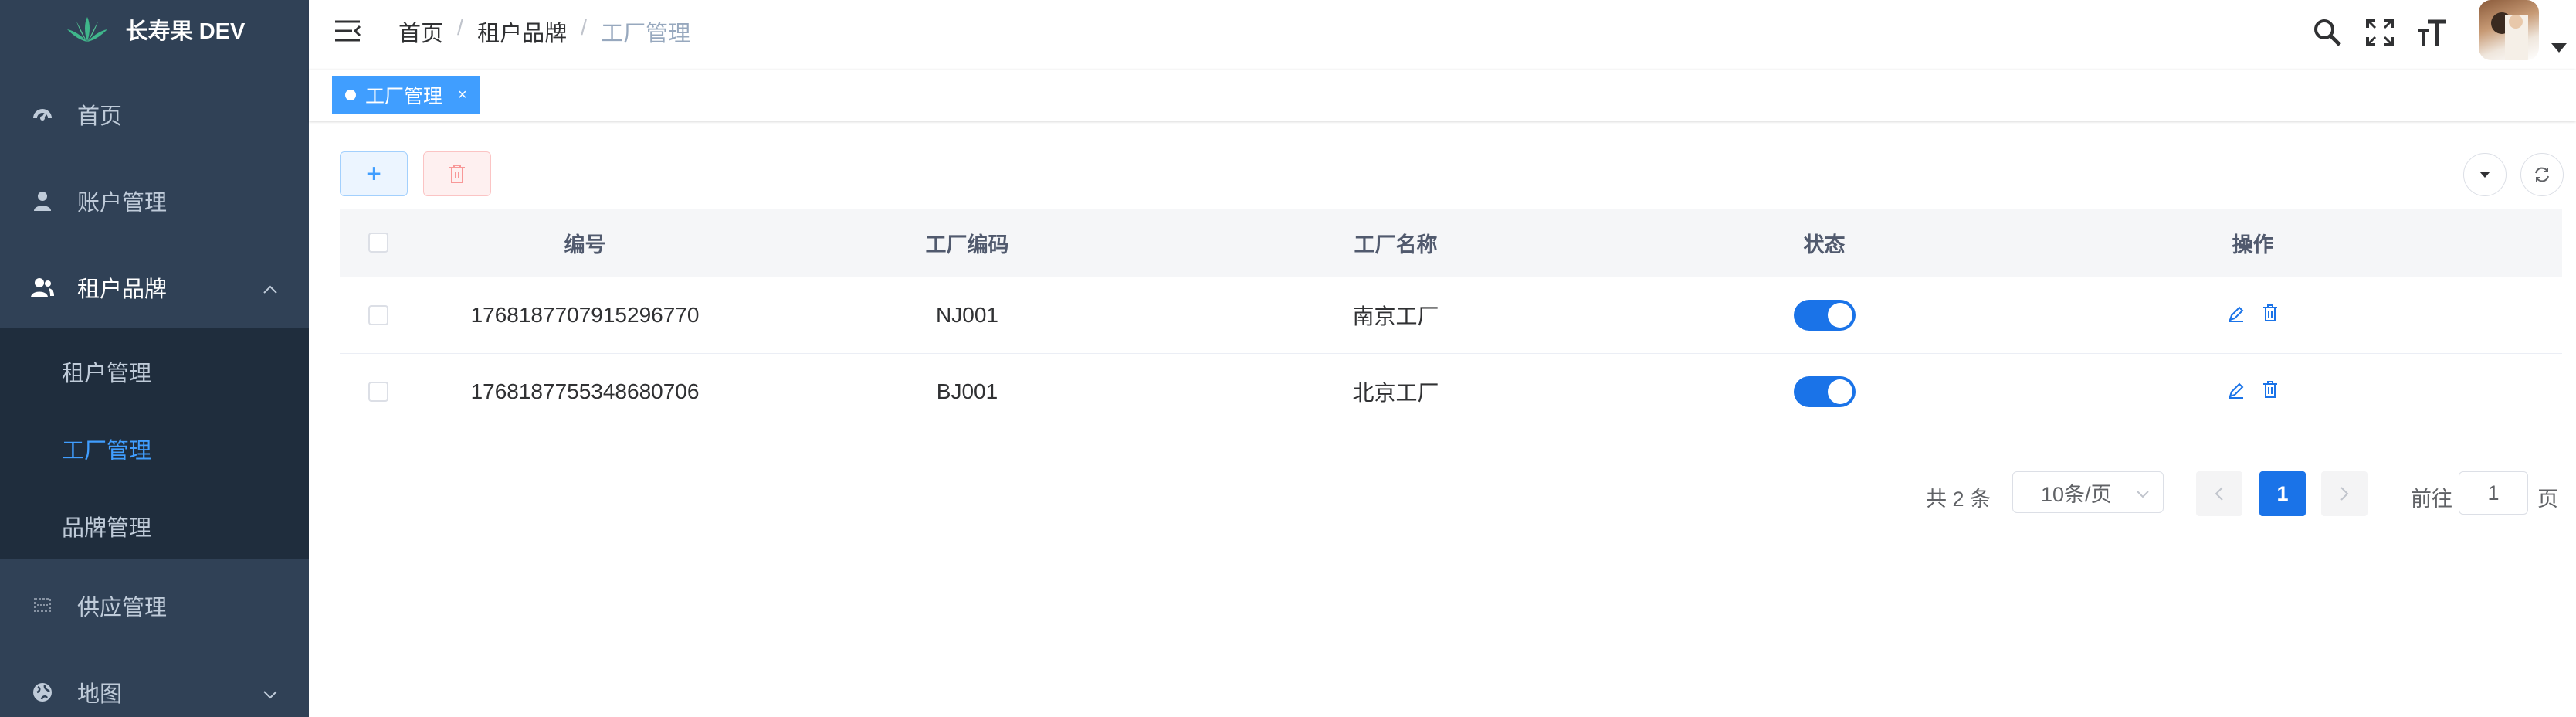 The height and width of the screenshot is (717, 2576). I want to click on tags-view: 工厂管理 ×, so click(1442, 96).